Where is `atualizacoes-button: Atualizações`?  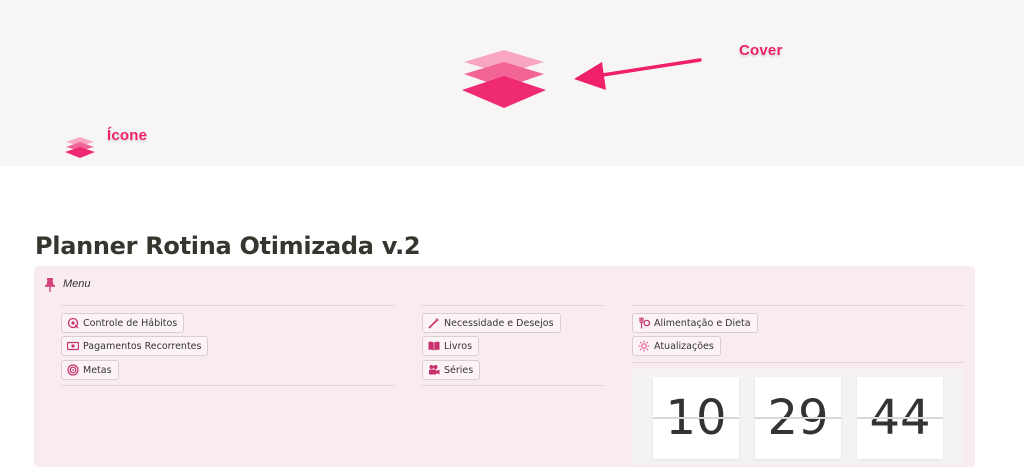 atualizacoes-button: Atualizações is located at coordinates (676, 346).